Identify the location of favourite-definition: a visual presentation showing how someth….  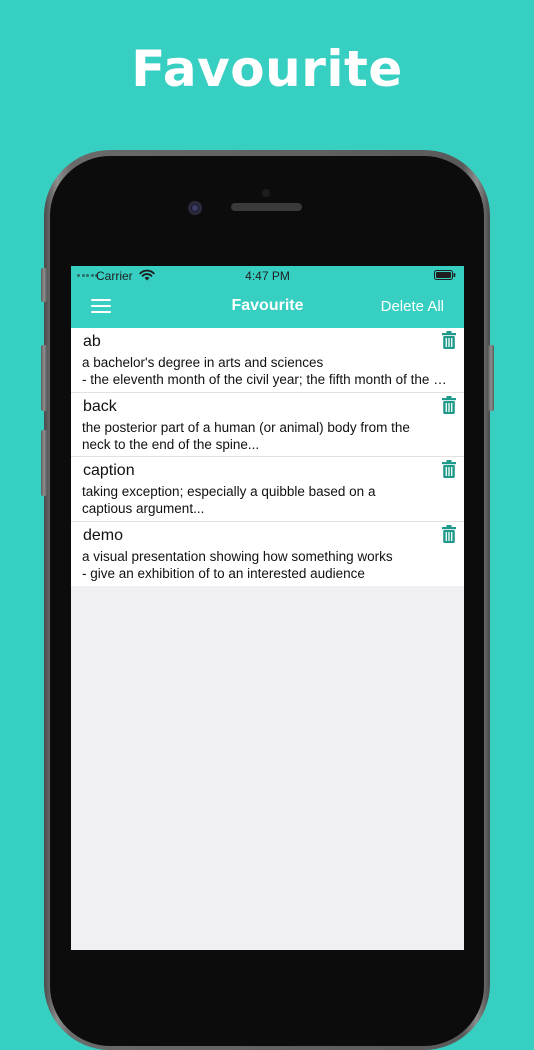
(267, 565).